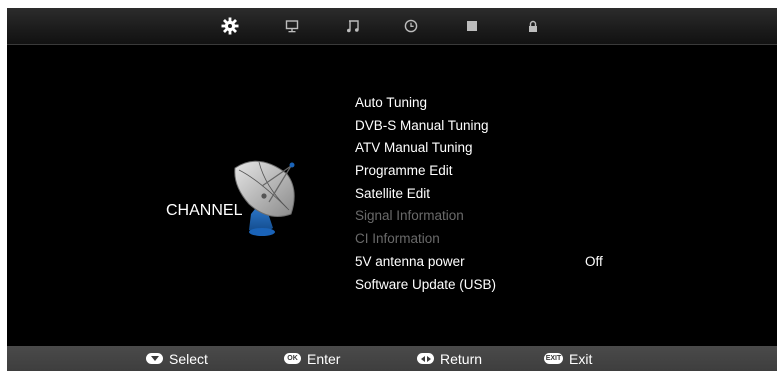  What do you see at coordinates (490, 171) in the screenshot?
I see `menu-item-programme-edit: Programme Edit` at bounding box center [490, 171].